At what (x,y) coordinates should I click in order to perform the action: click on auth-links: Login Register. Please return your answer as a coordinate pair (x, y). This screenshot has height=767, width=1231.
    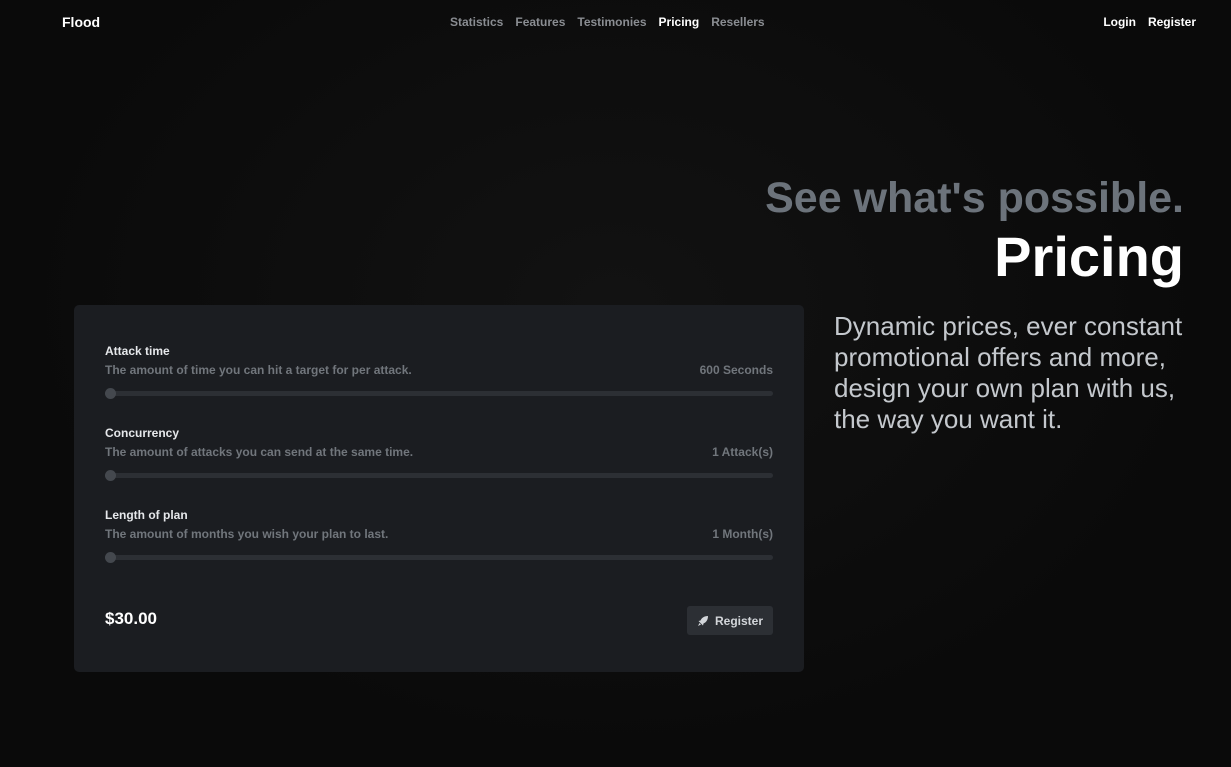
    Looking at the image, I should click on (1149, 22).